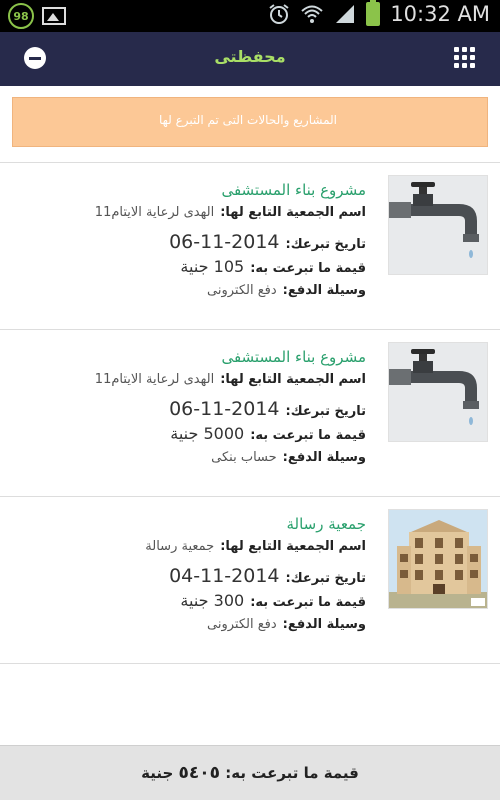  I want to click on status-right: 10:32 AM, so click(379, 13).